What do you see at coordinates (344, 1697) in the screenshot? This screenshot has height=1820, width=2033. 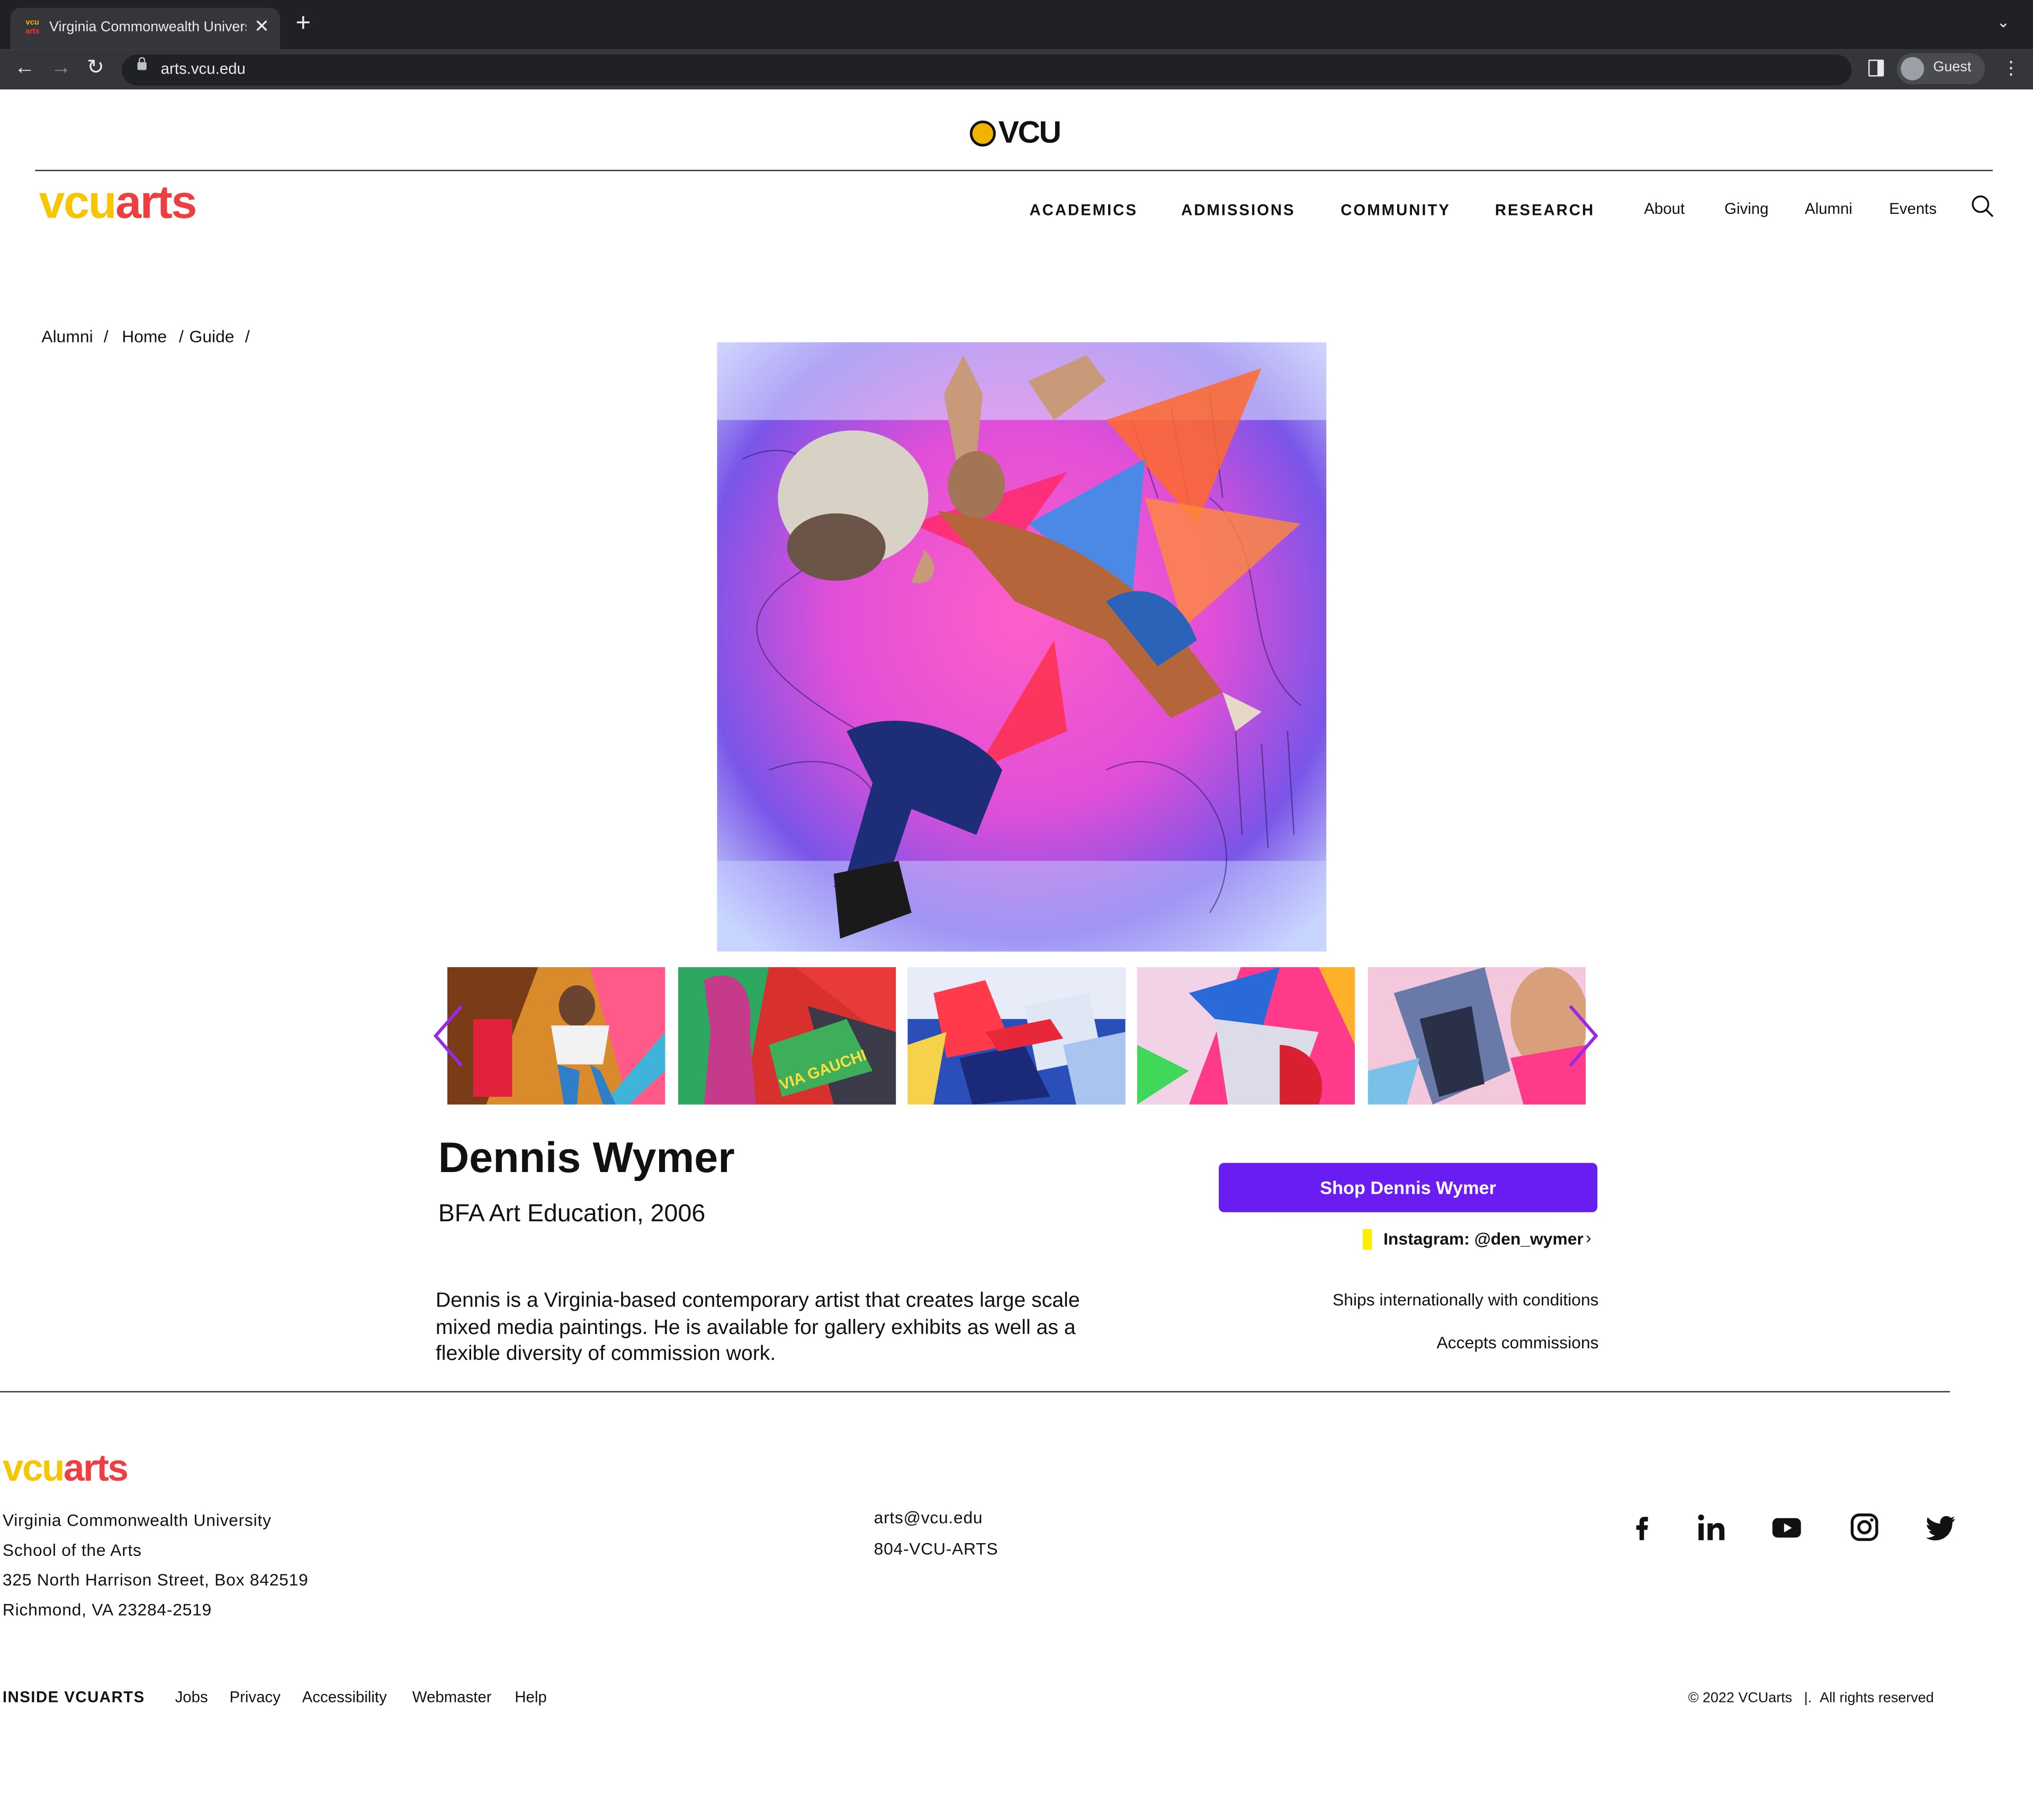 I see `footer-link-accessibility: Accessibility` at bounding box center [344, 1697].